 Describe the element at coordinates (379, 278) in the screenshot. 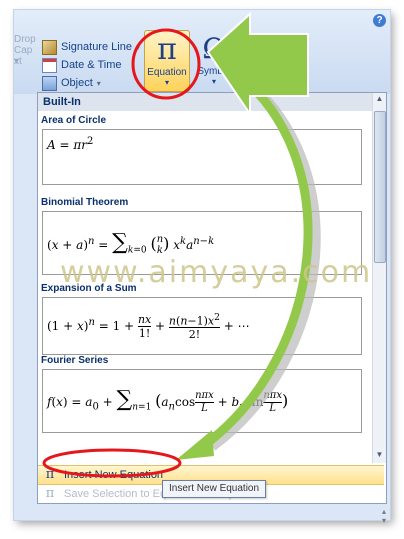

I see `gallery-scrollbar: ▲ ▼` at that location.